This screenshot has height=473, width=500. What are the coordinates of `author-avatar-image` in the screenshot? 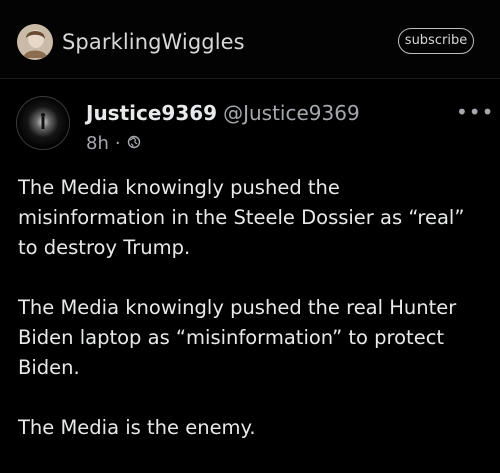 It's located at (43, 123).